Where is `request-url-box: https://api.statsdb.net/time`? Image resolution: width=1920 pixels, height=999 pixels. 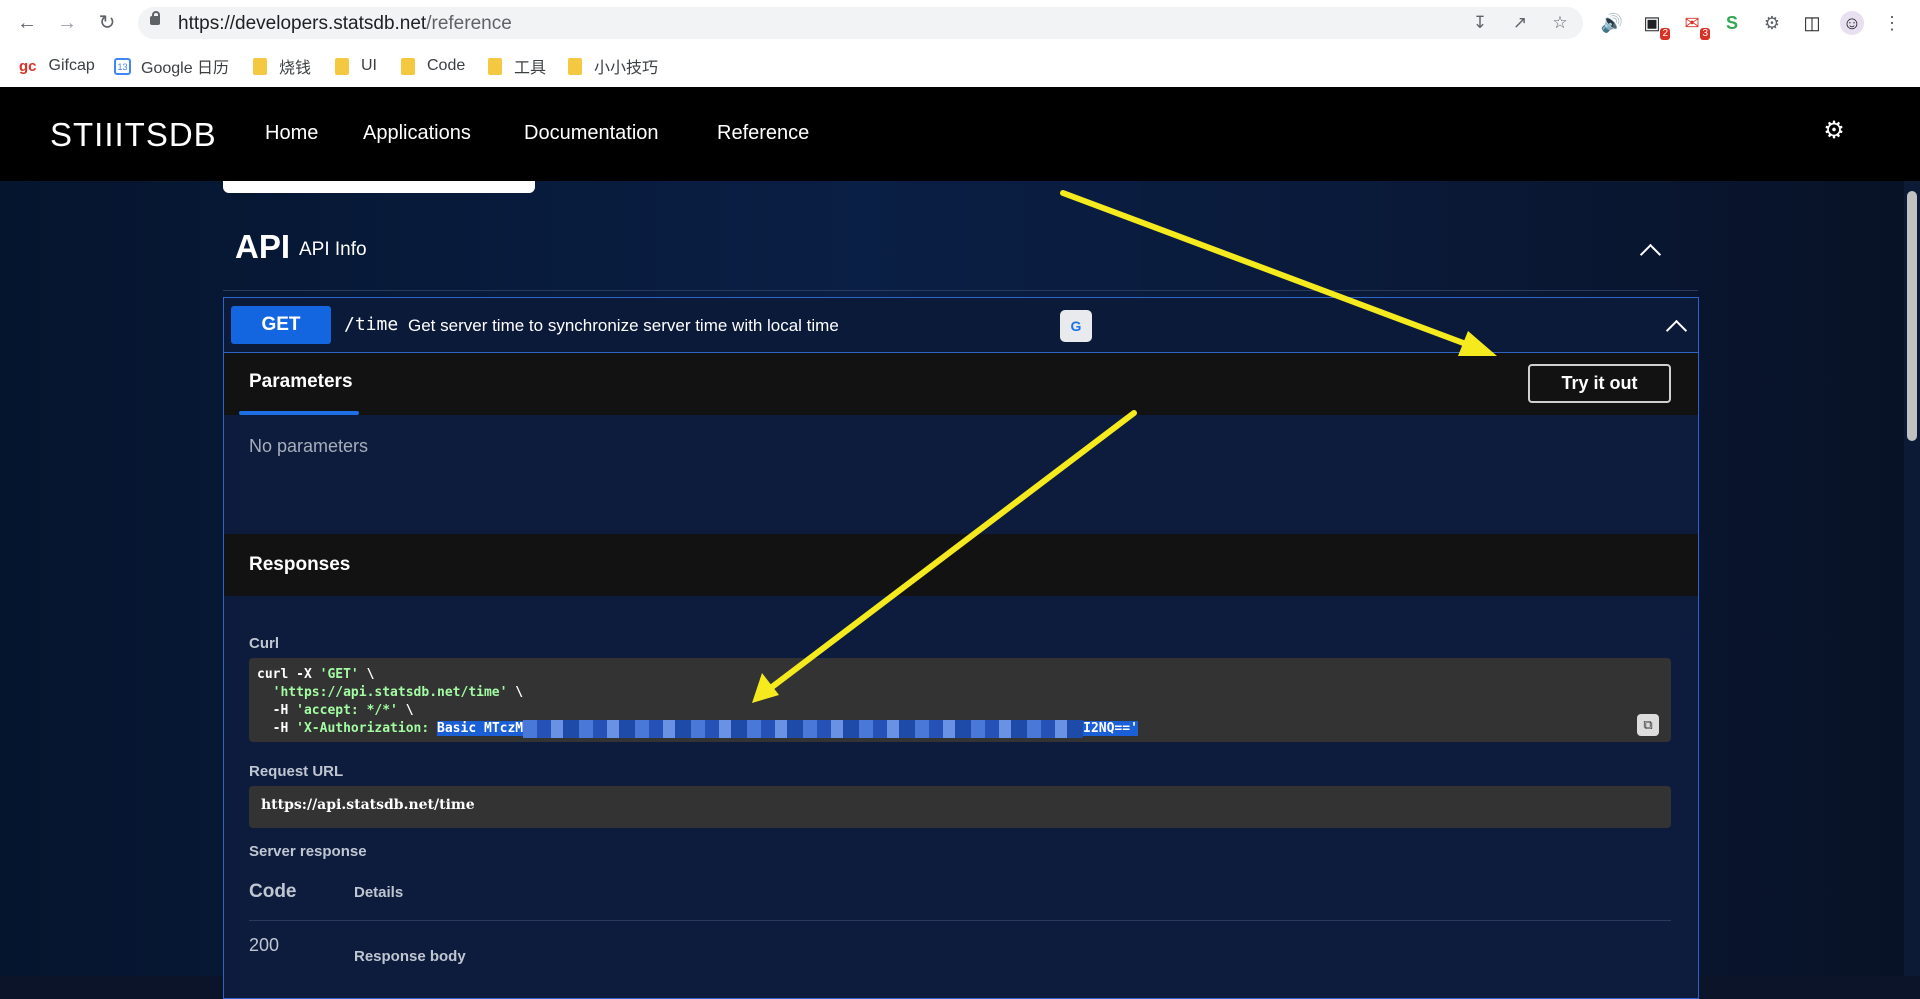 request-url-box: https://api.statsdb.net/time is located at coordinates (960, 807).